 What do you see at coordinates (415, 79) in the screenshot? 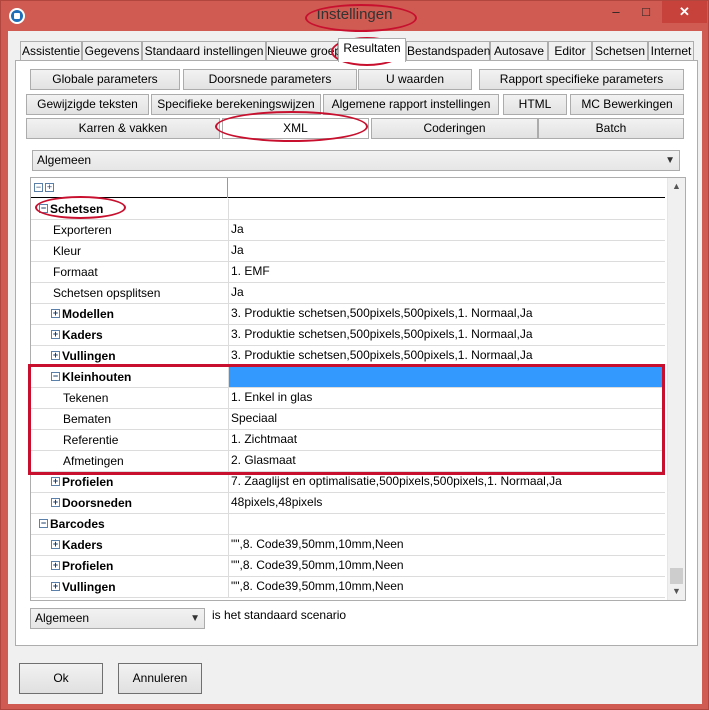
I see `subtab-u-waarden: U waarden` at bounding box center [415, 79].